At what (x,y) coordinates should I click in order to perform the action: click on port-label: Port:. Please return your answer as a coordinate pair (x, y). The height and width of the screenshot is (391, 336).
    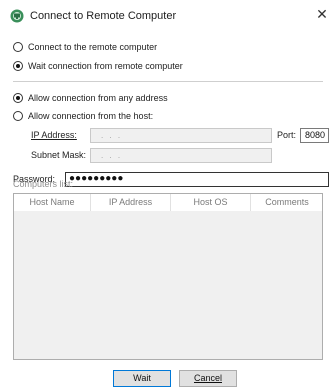
    Looking at the image, I should click on (287, 135).